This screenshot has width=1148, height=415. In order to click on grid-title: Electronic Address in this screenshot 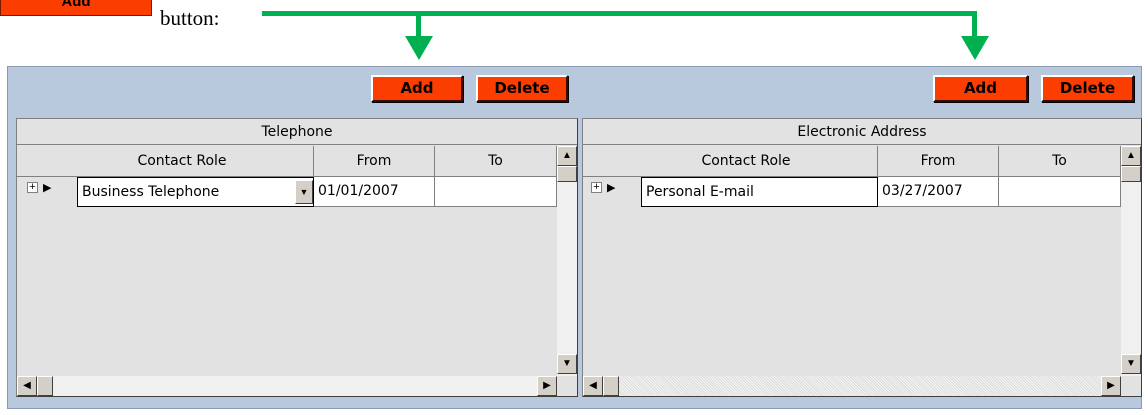, I will do `click(862, 132)`.